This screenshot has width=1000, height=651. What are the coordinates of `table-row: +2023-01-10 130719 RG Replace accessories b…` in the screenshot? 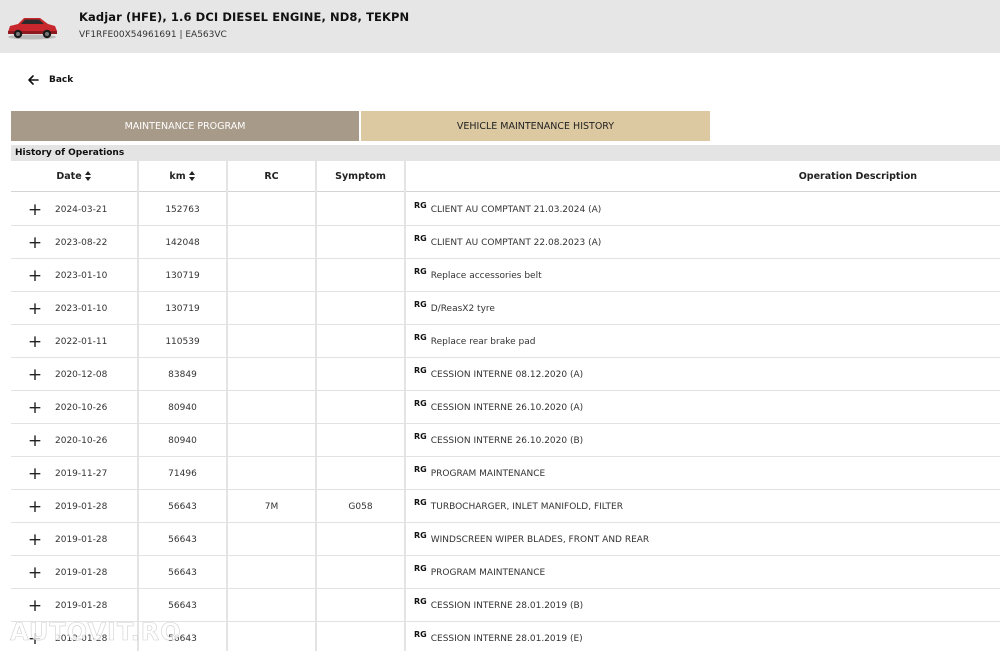 It's located at (505, 275).